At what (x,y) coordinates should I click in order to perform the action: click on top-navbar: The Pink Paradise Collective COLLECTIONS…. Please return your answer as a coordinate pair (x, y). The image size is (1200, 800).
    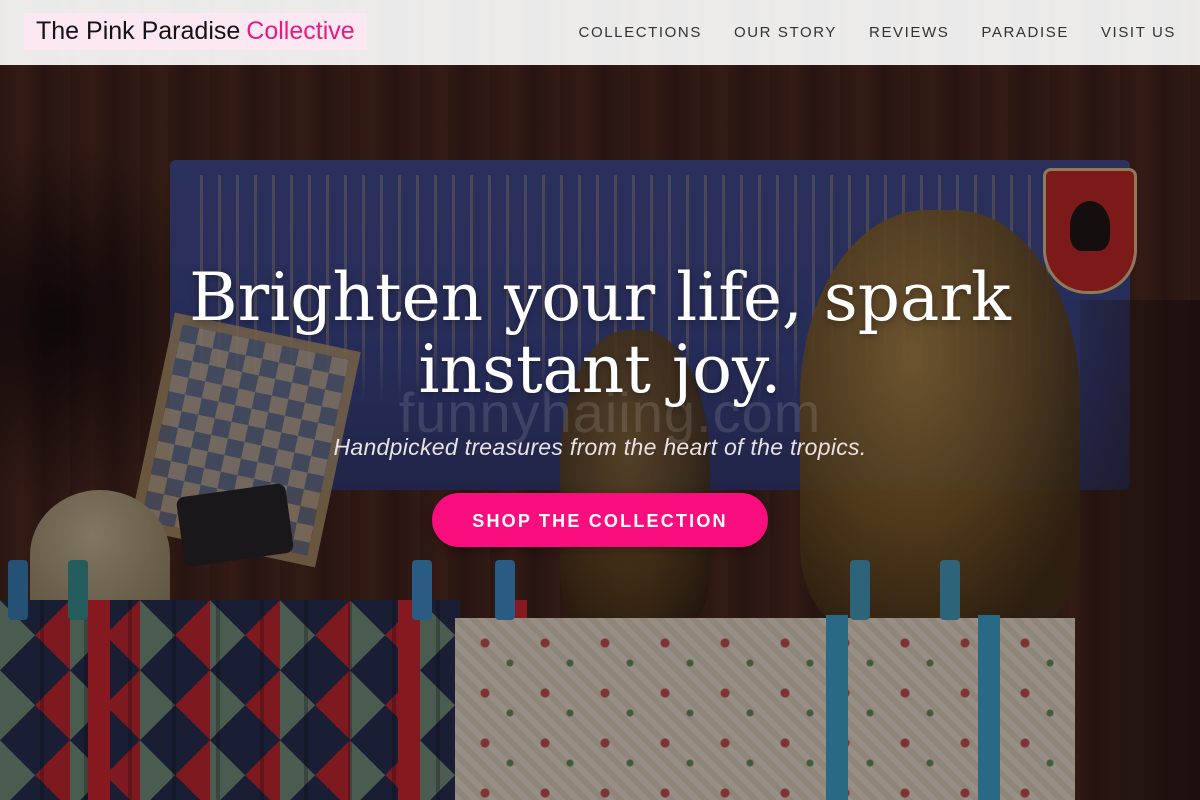
    Looking at the image, I should click on (600, 32).